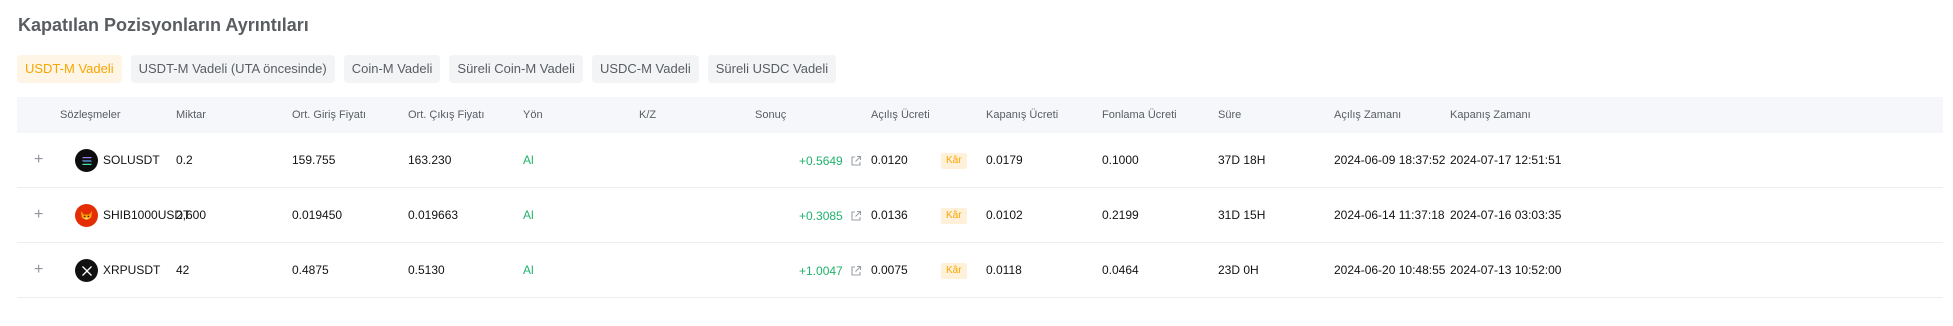 The image size is (1953, 326). I want to click on tab-coin-m: Coin-M Vadeli, so click(392, 69).